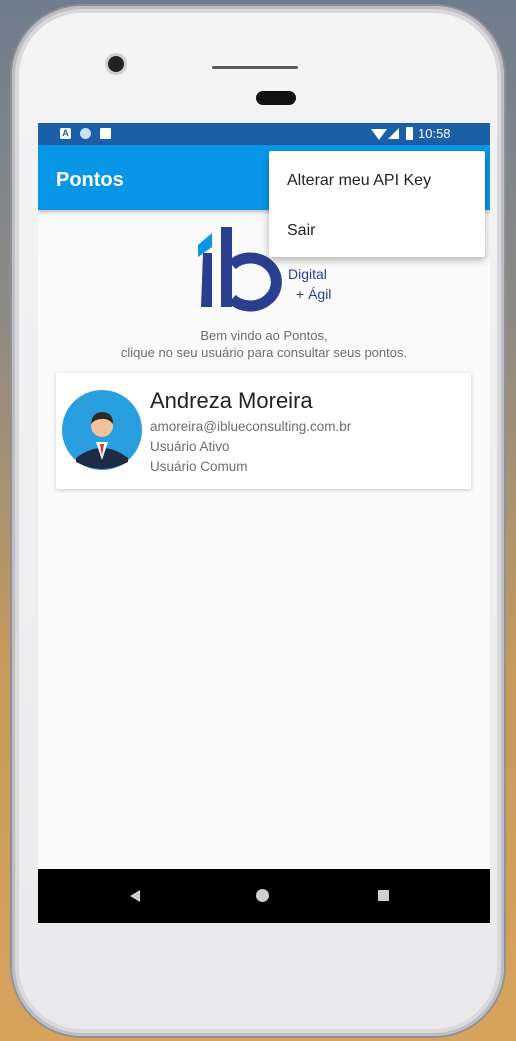 The image size is (516, 1041). I want to click on sensor-line, so click(255, 67).